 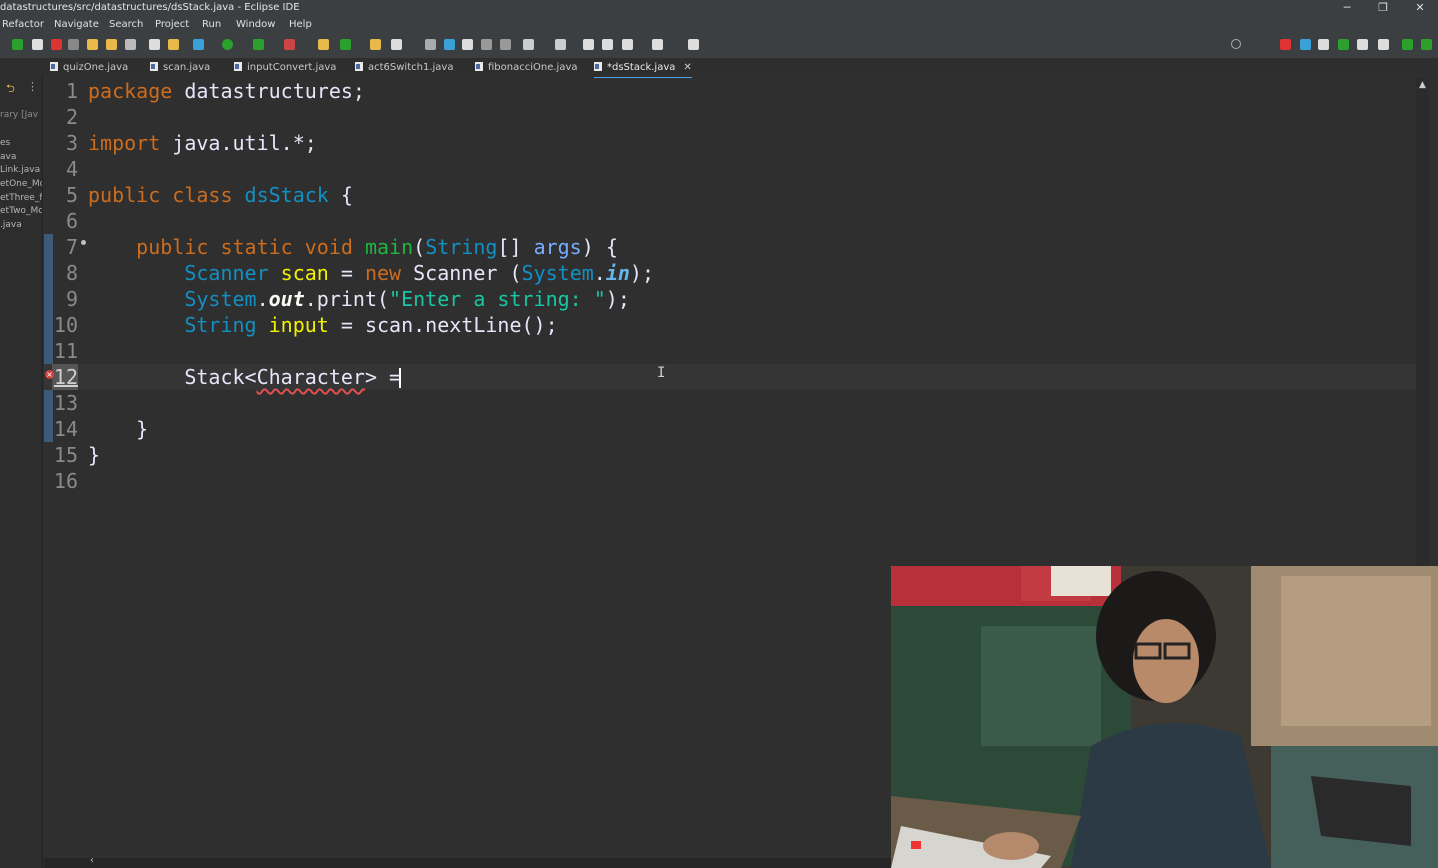 I want to click on tree-item: etTwo_Mc, so click(x=21, y=211).